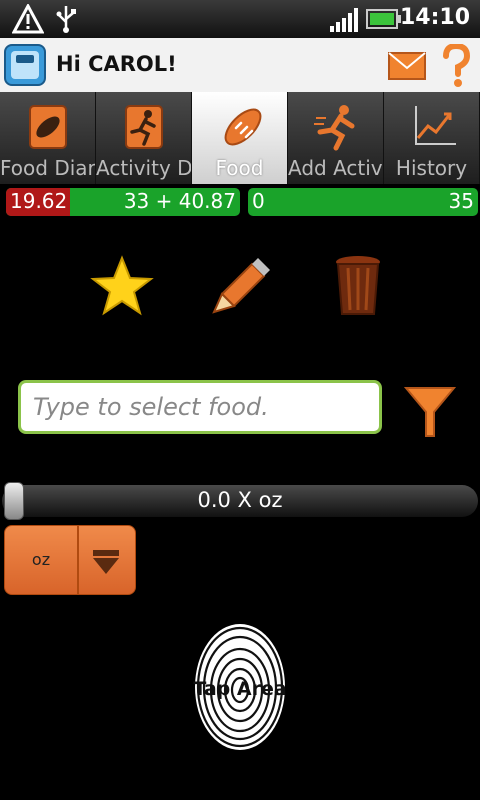 This screenshot has width=480, height=800. What do you see at coordinates (334, 128) in the screenshot?
I see `runner-icon` at bounding box center [334, 128].